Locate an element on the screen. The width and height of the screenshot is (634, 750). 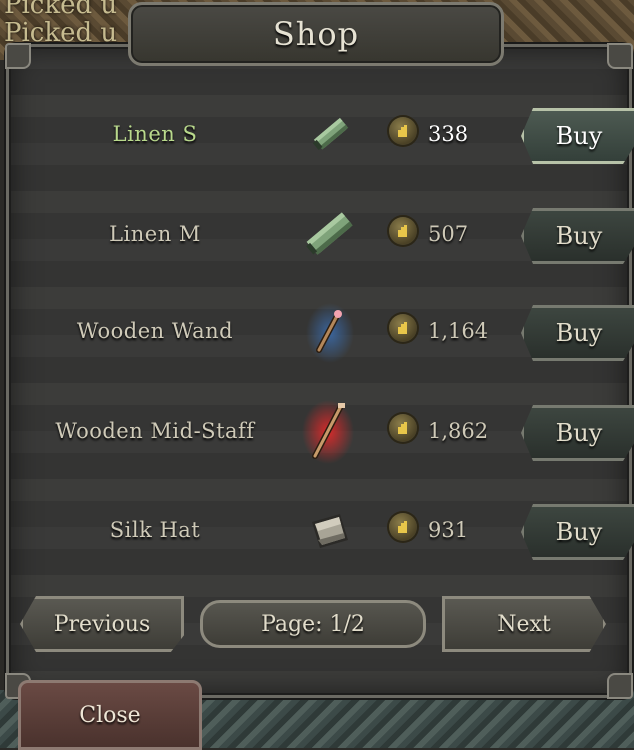
item-name: Wooden Wand is located at coordinates (155, 331).